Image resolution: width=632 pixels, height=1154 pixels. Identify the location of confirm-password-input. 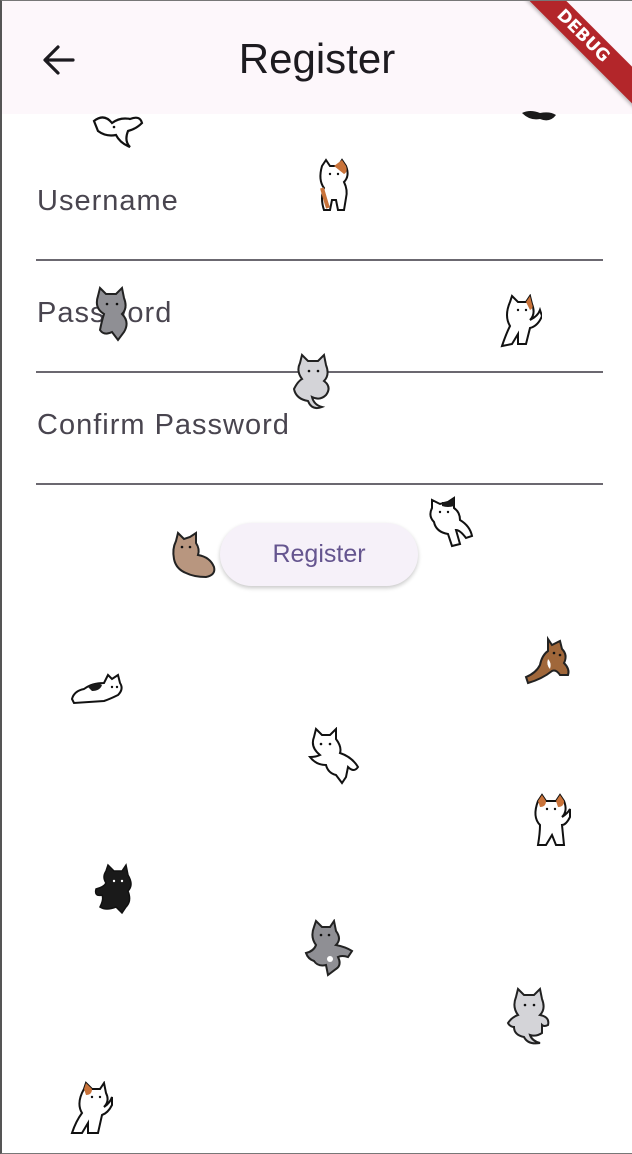
(321, 454).